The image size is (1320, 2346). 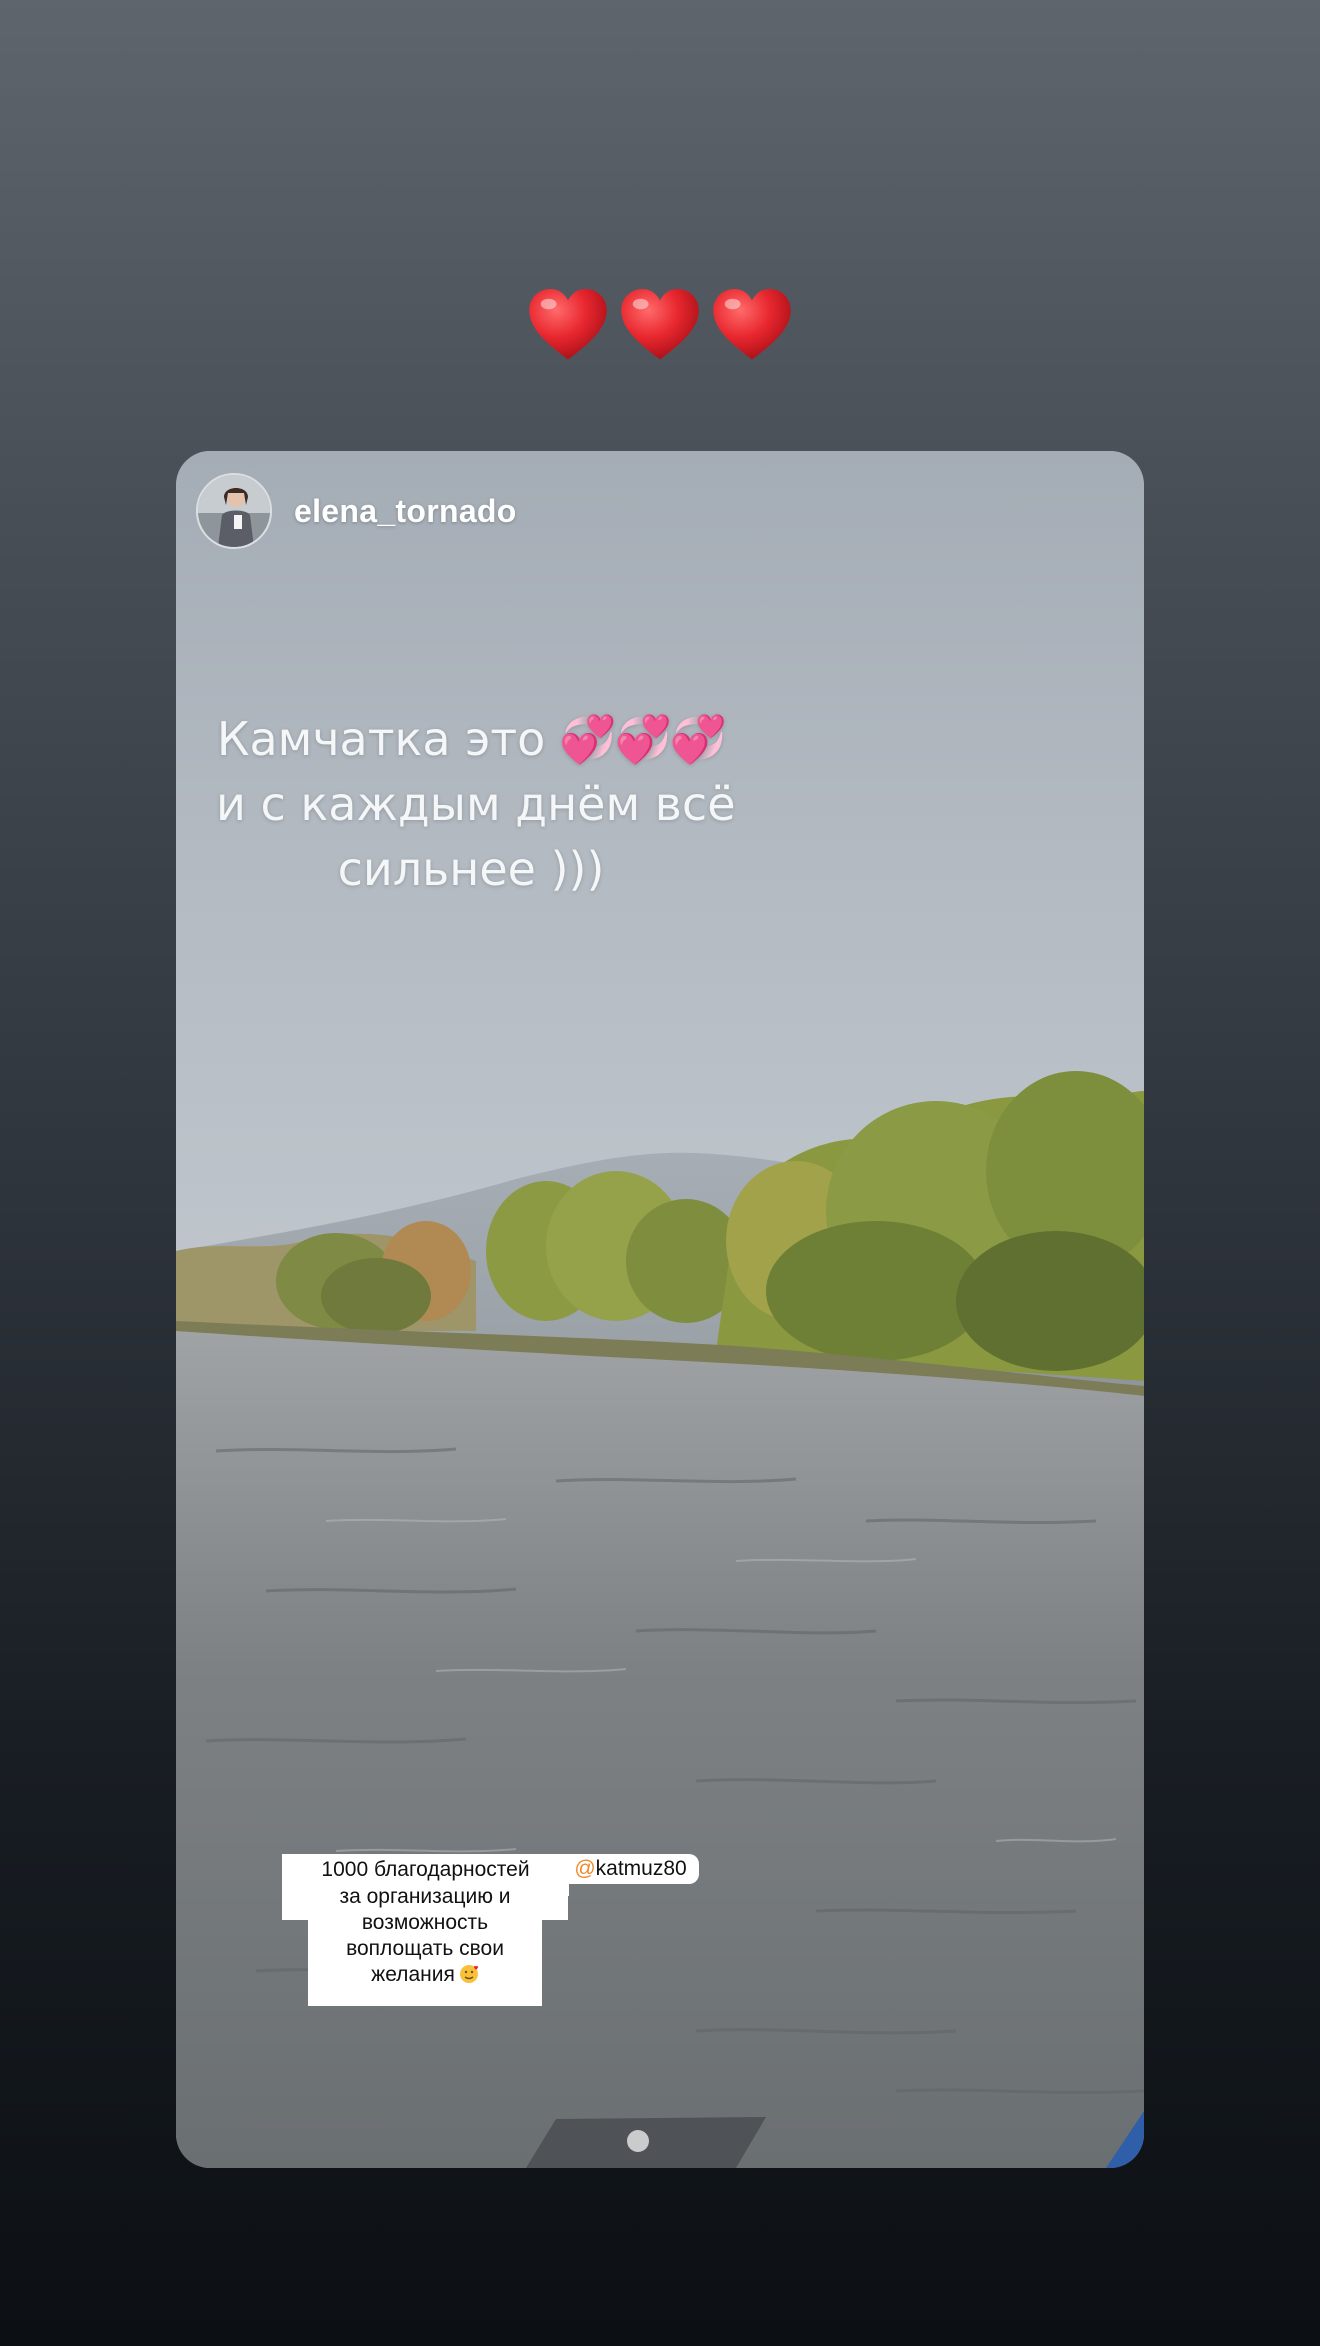 I want to click on two-hearts-emoji-icon: 💞💞💞, so click(x=643, y=739).